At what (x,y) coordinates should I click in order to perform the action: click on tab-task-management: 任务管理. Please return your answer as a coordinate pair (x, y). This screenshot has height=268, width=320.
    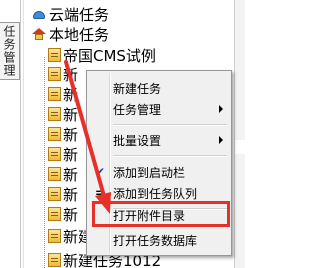
    Looking at the image, I should click on (10, 51).